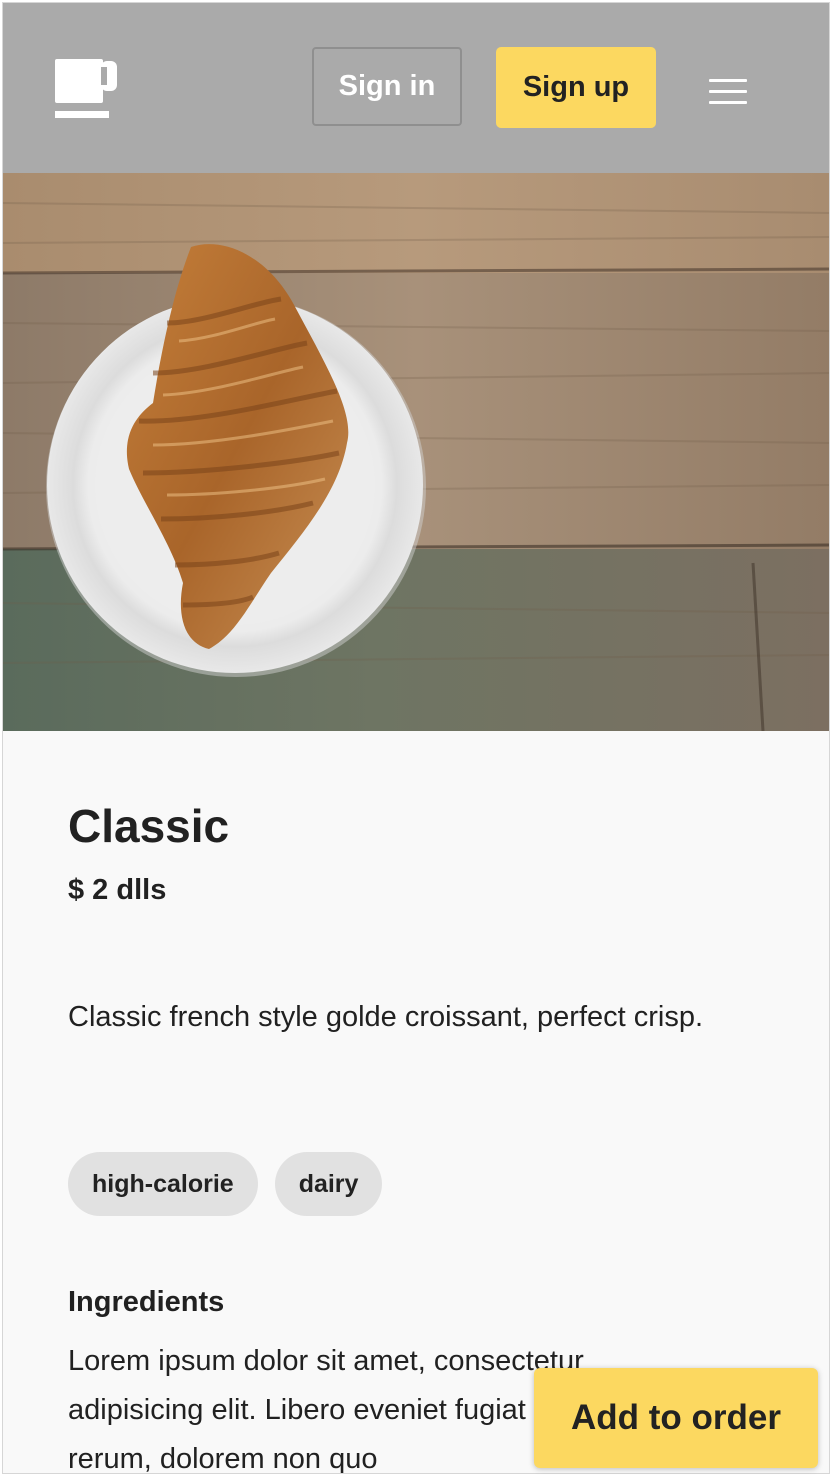 This screenshot has height=1478, width=833. What do you see at coordinates (163, 1184) in the screenshot?
I see `tag-chip: high-calorie` at bounding box center [163, 1184].